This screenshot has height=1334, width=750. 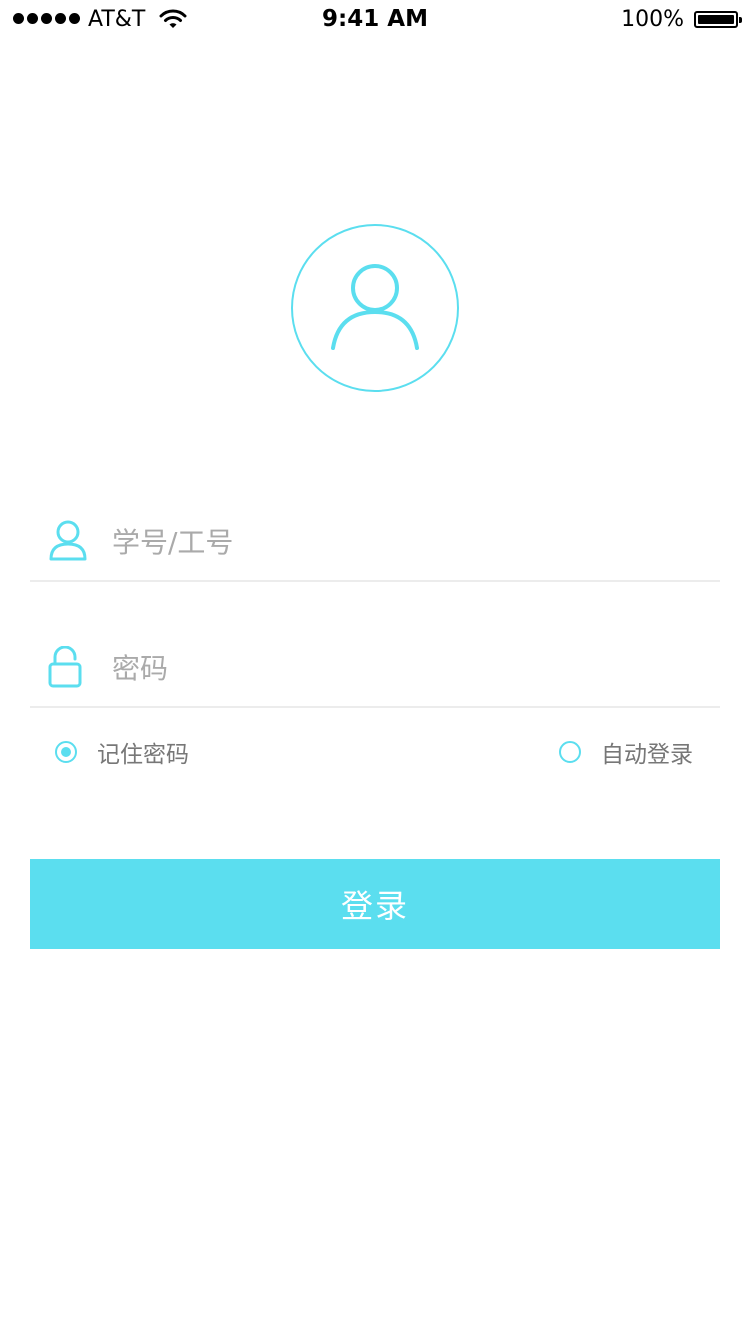 I want to click on auto-login-option: 自动登录, so click(x=626, y=752).